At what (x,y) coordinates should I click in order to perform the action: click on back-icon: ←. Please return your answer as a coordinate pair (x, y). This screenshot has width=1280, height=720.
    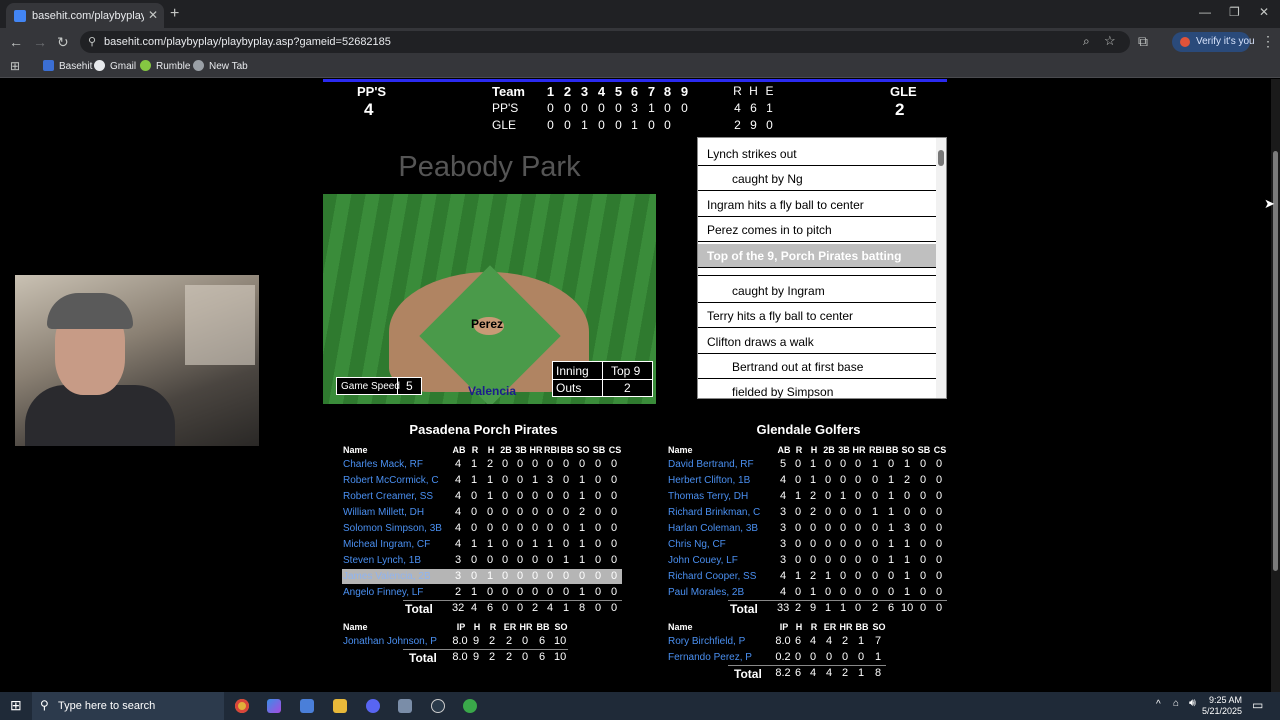
    Looking at the image, I should click on (16, 42).